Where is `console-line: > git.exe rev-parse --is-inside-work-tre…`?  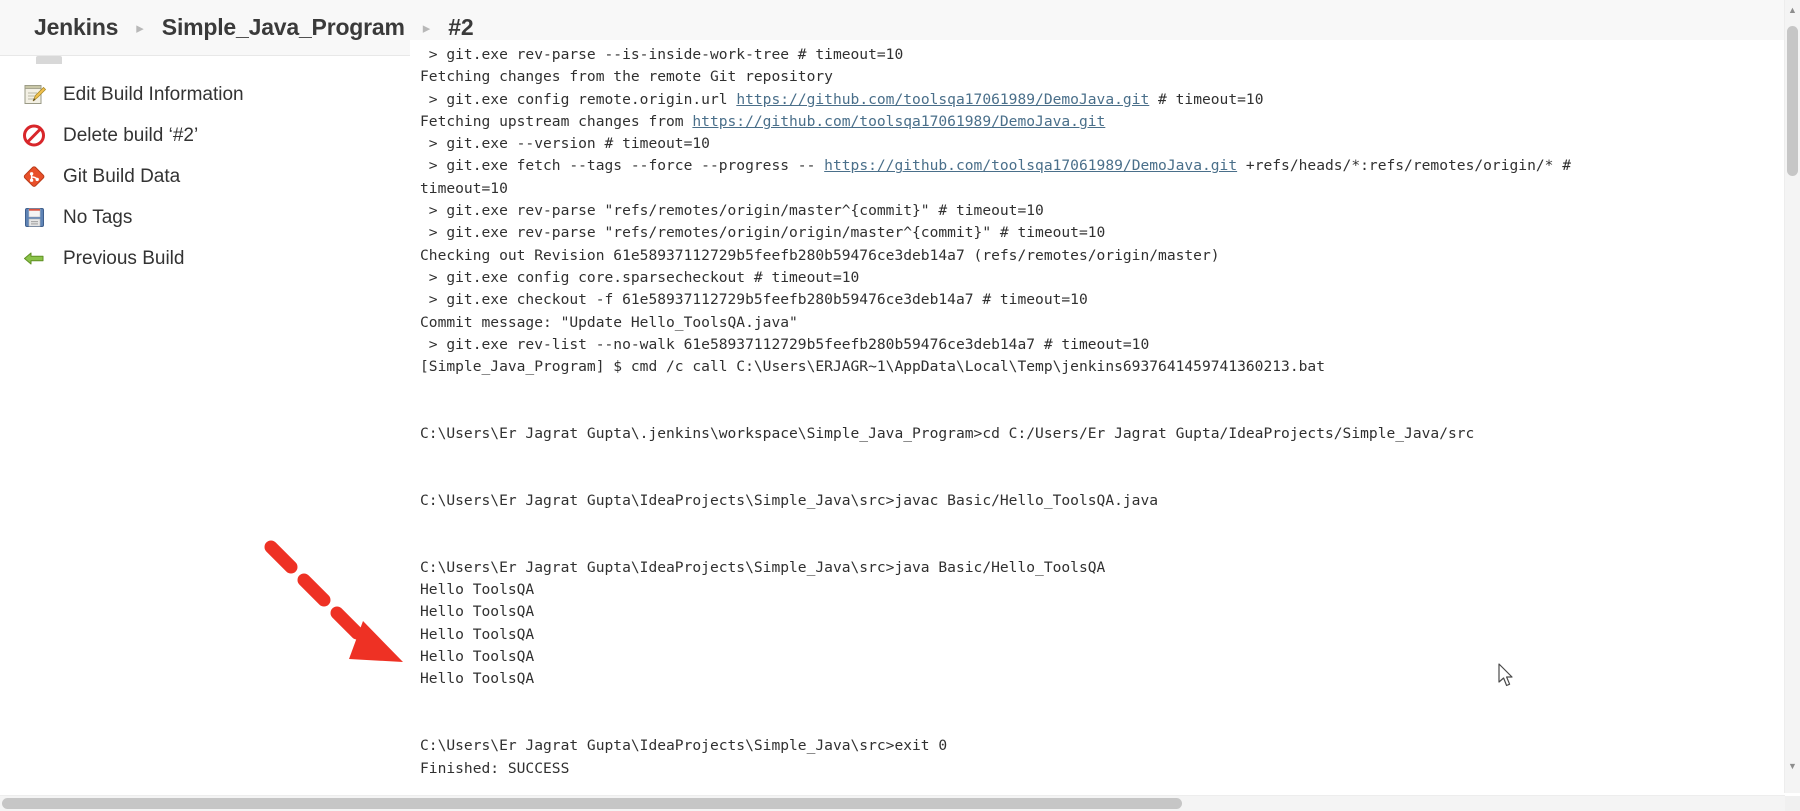 console-line: > git.exe rev-parse --is-inside-work-tre… is located at coordinates (662, 54).